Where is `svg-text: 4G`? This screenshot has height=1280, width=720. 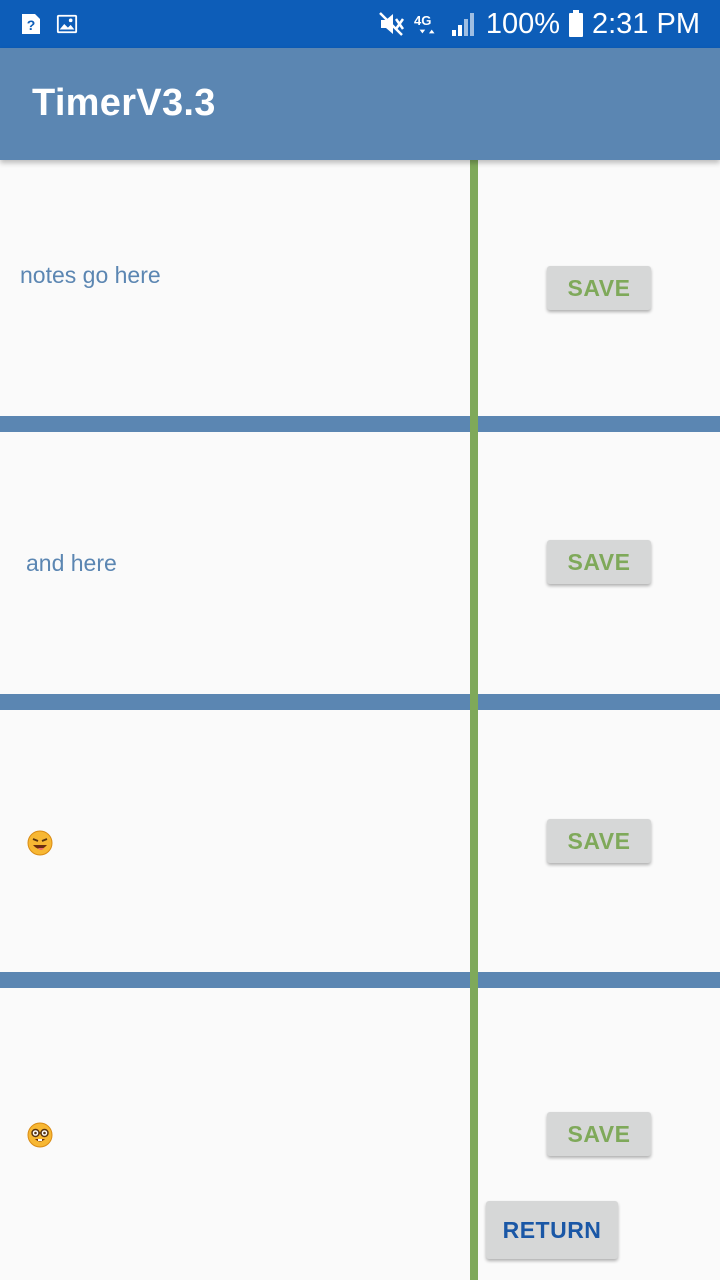
svg-text: 4G is located at coordinates (422, 20).